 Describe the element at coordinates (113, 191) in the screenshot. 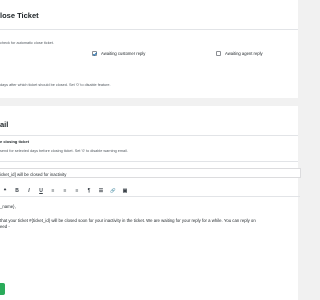

I see `link-icon: 🔗` at that location.